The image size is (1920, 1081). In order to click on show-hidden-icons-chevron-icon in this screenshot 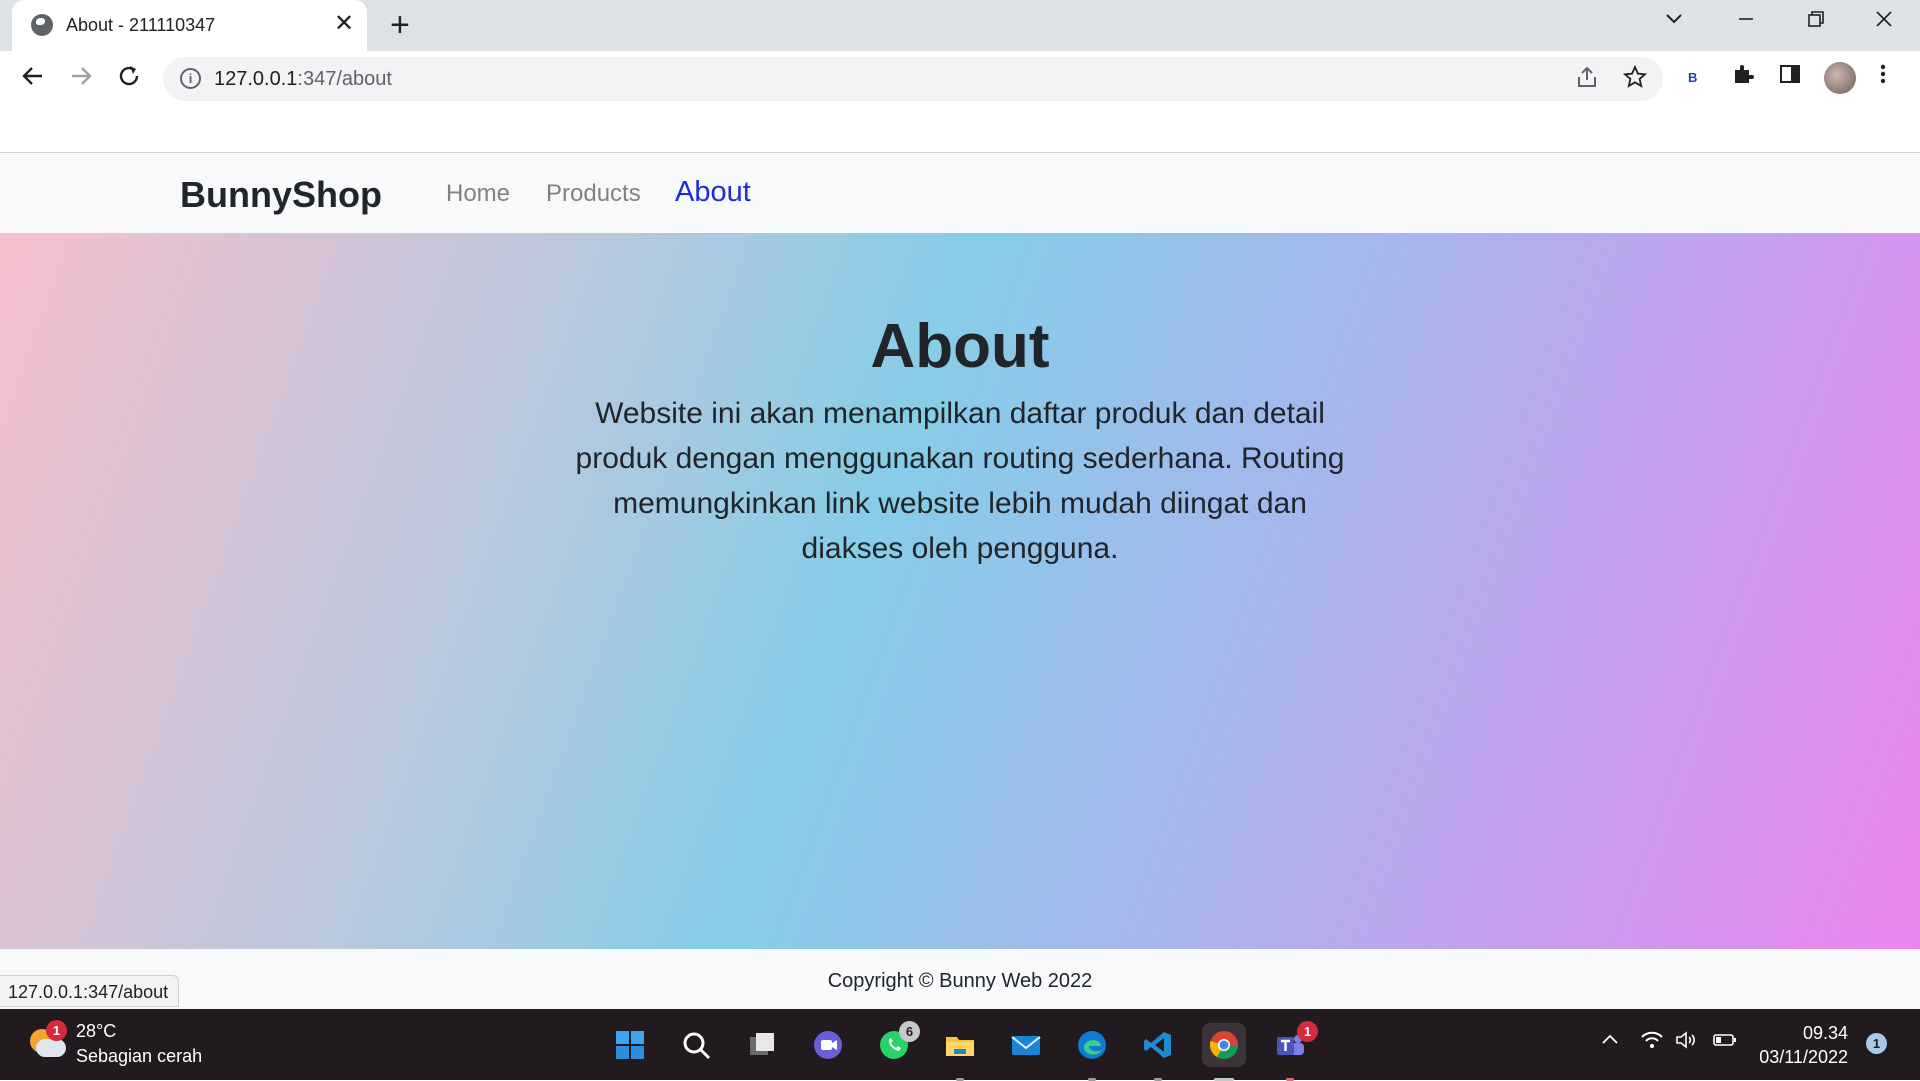, I will do `click(1610, 1043)`.